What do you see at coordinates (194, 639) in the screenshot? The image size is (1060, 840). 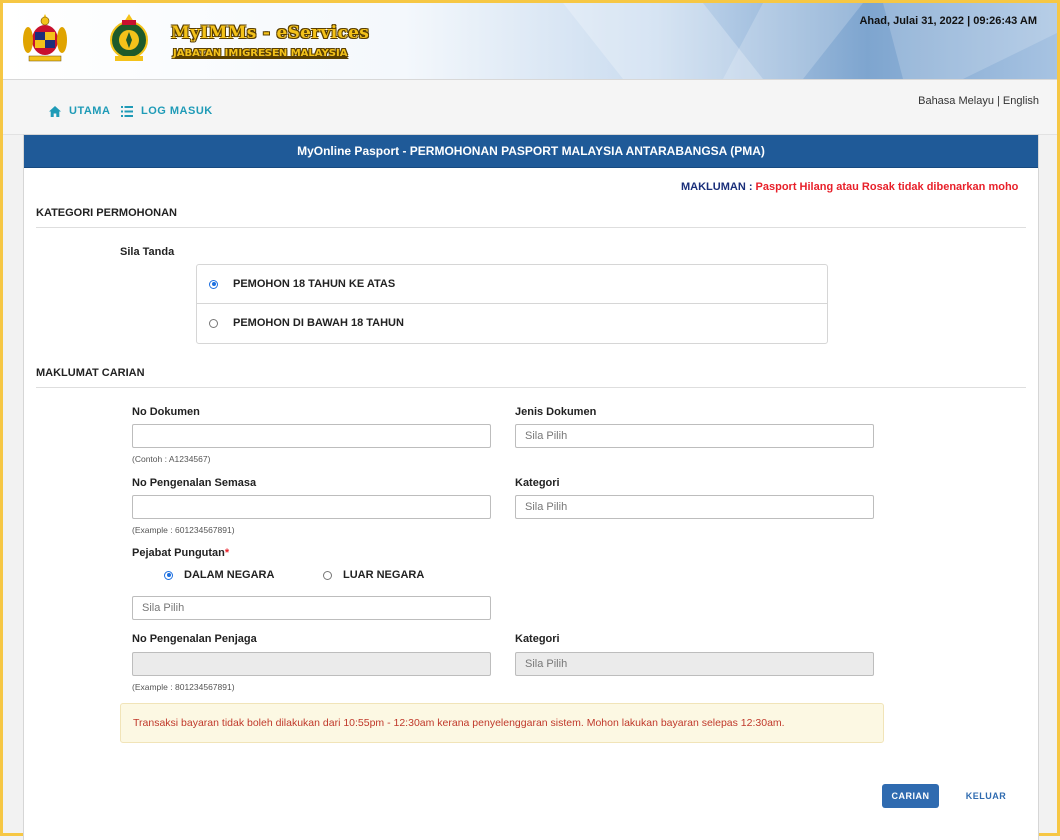 I see `no-penjaga-label: No Pengenalan Penjaga` at bounding box center [194, 639].